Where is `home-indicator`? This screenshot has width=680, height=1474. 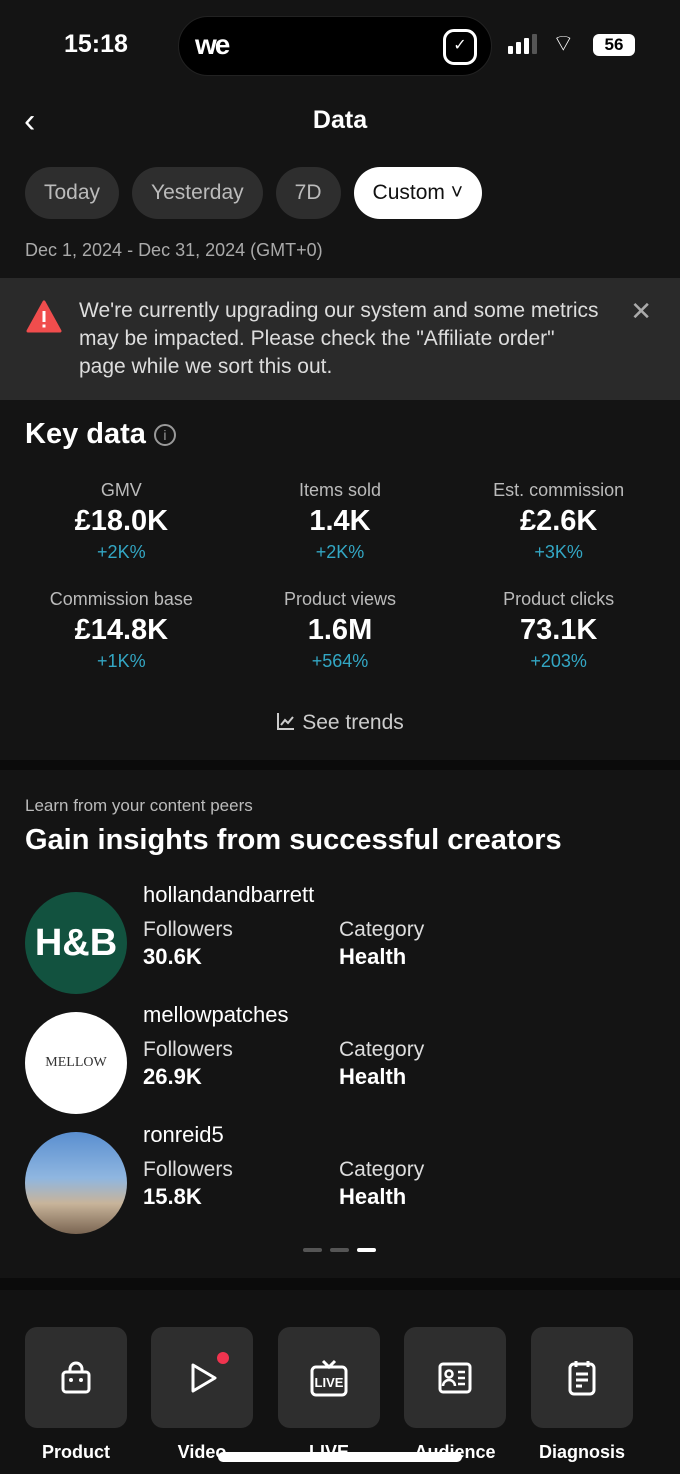
home-indicator is located at coordinates (340, 1457).